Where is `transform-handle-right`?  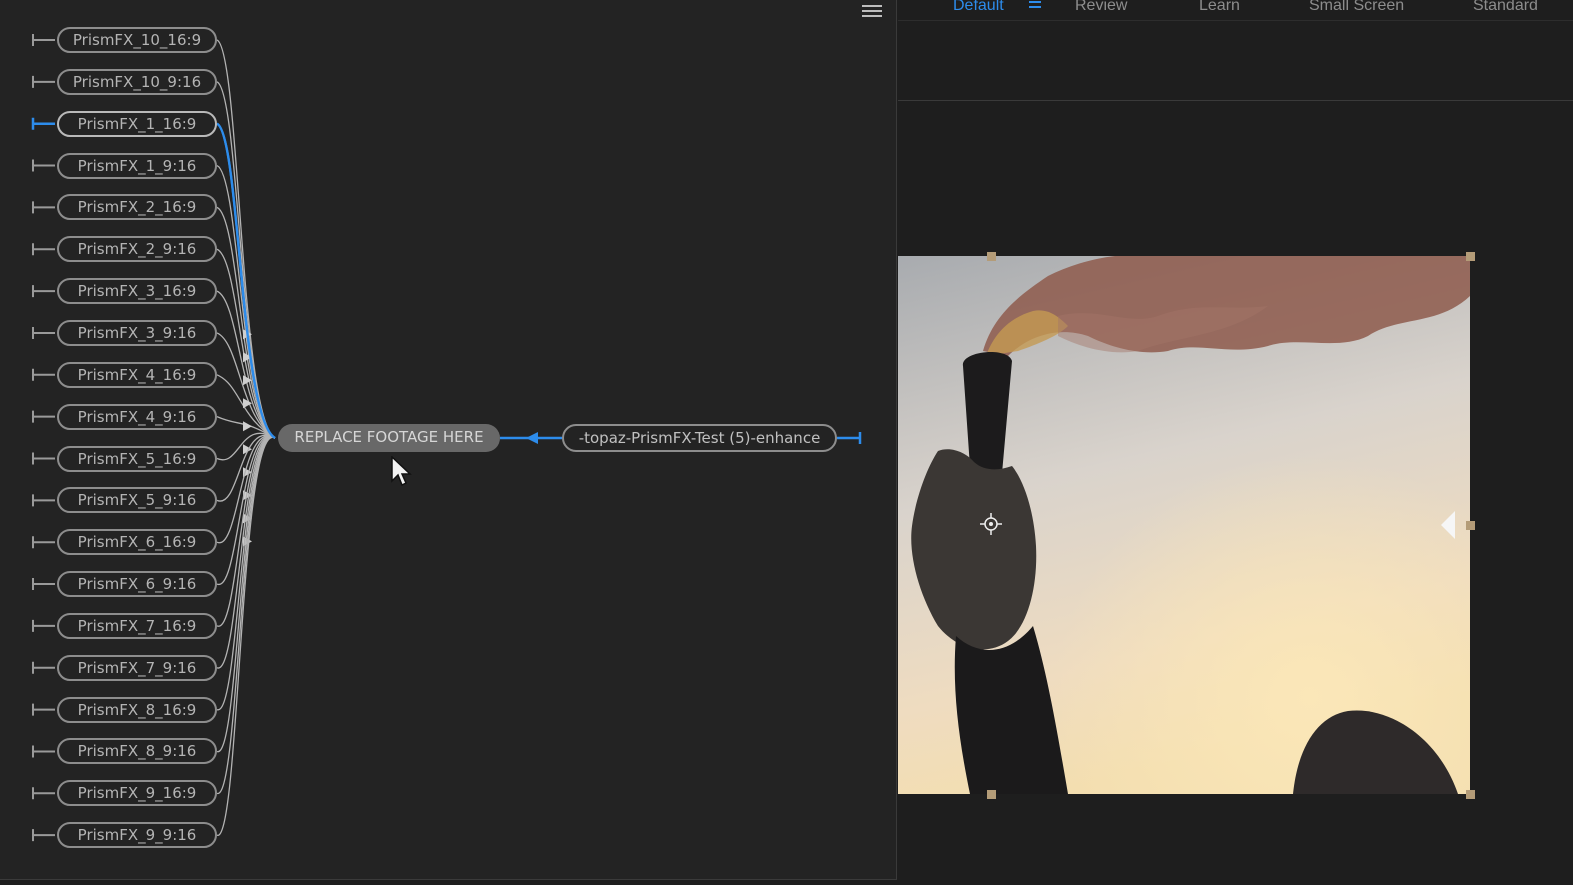
transform-handle-right is located at coordinates (1470, 525).